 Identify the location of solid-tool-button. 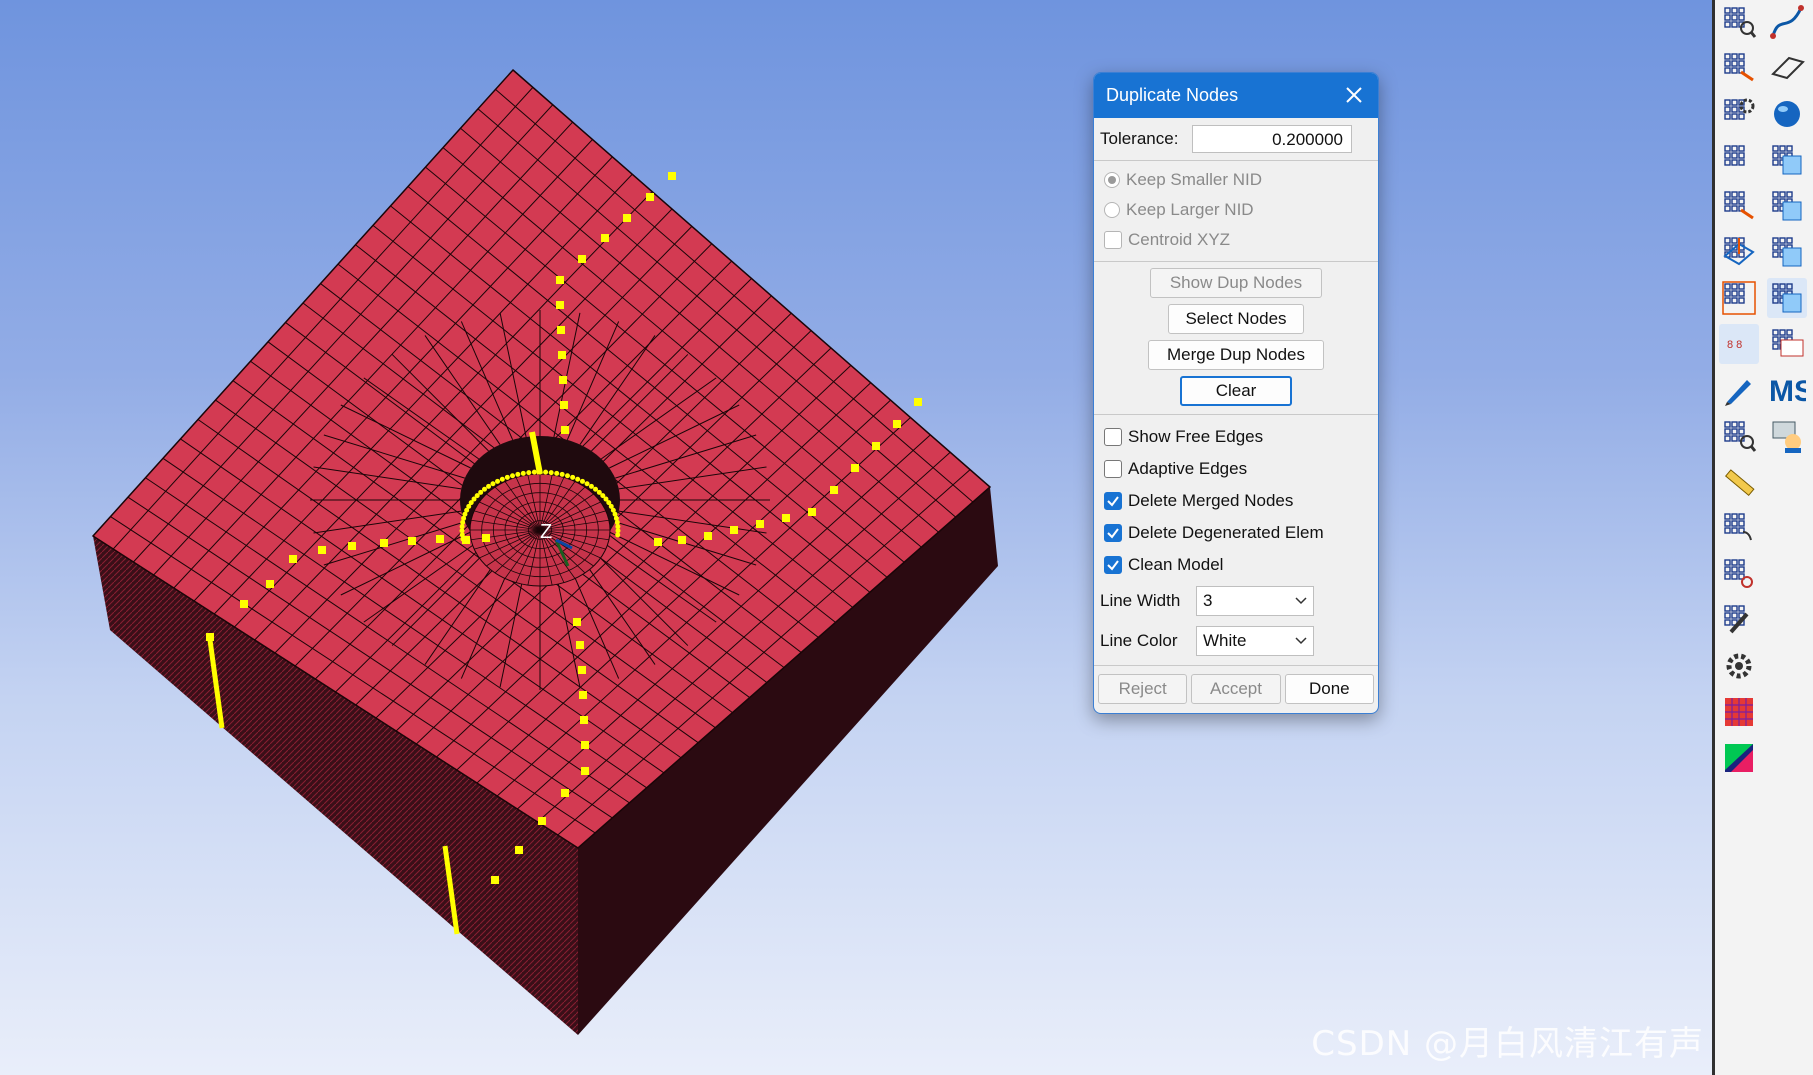
(1787, 114).